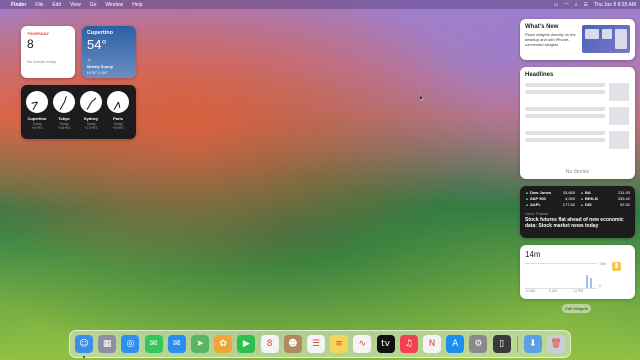 The height and width of the screenshot is (360, 640). What do you see at coordinates (556, 5) in the screenshot?
I see `battery-icon: ▭` at bounding box center [556, 5].